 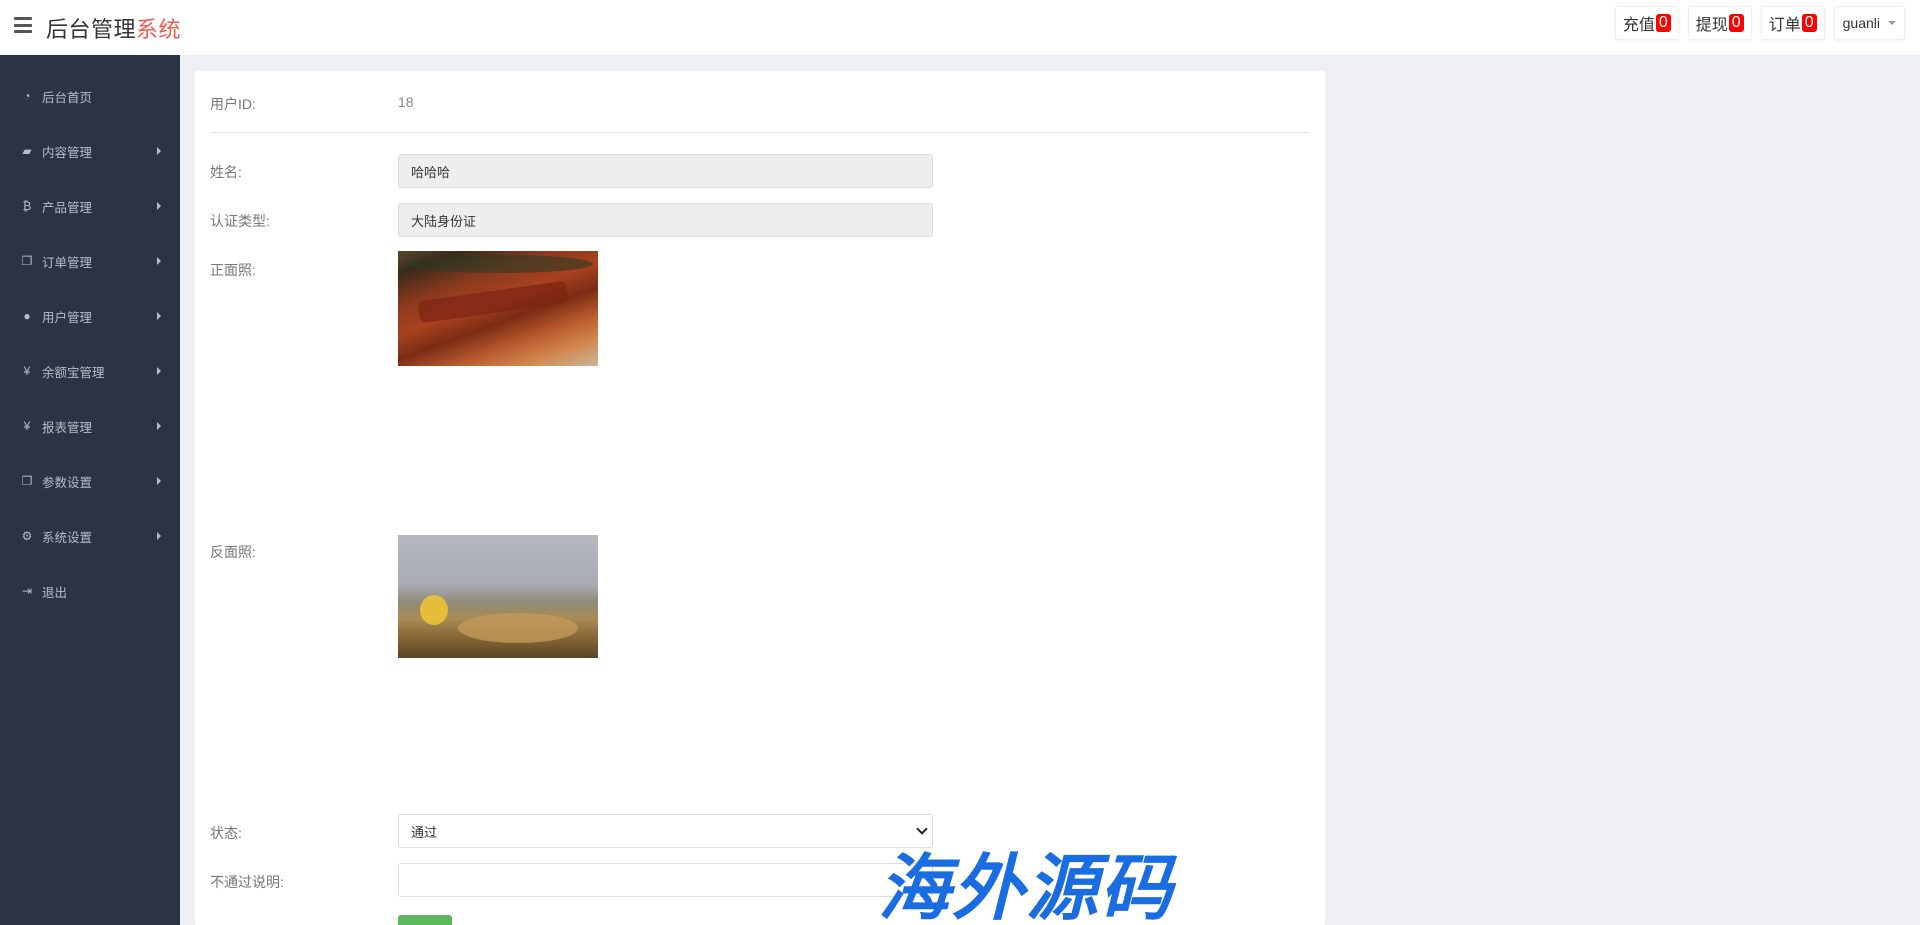 I want to click on book-icon: ▰, so click(x=27, y=151).